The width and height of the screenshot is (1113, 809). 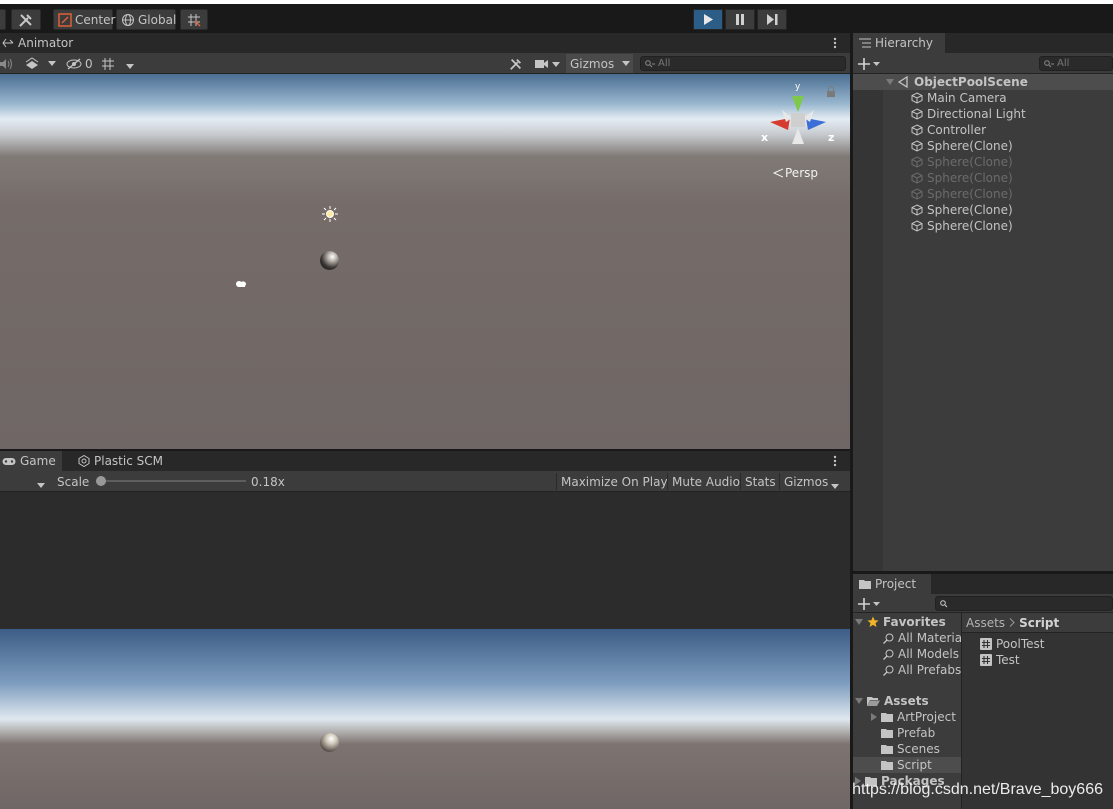 What do you see at coordinates (740, 19) in the screenshot?
I see `pause-button` at bounding box center [740, 19].